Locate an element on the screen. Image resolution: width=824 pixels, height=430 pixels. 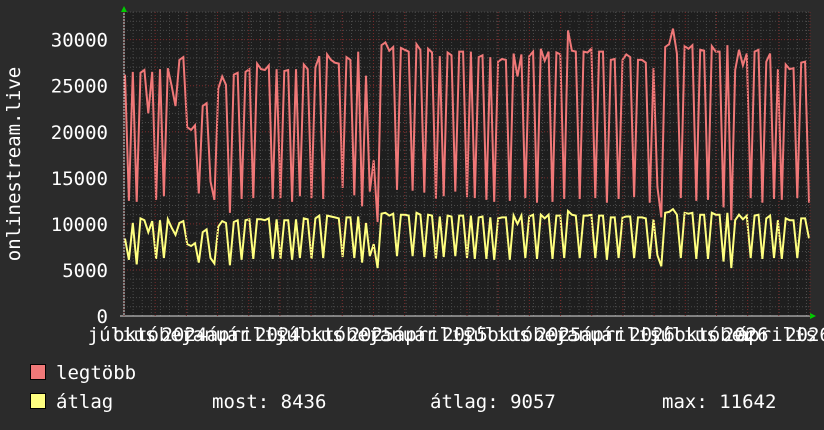
stat-max-value: 11642 is located at coordinates (748, 402).